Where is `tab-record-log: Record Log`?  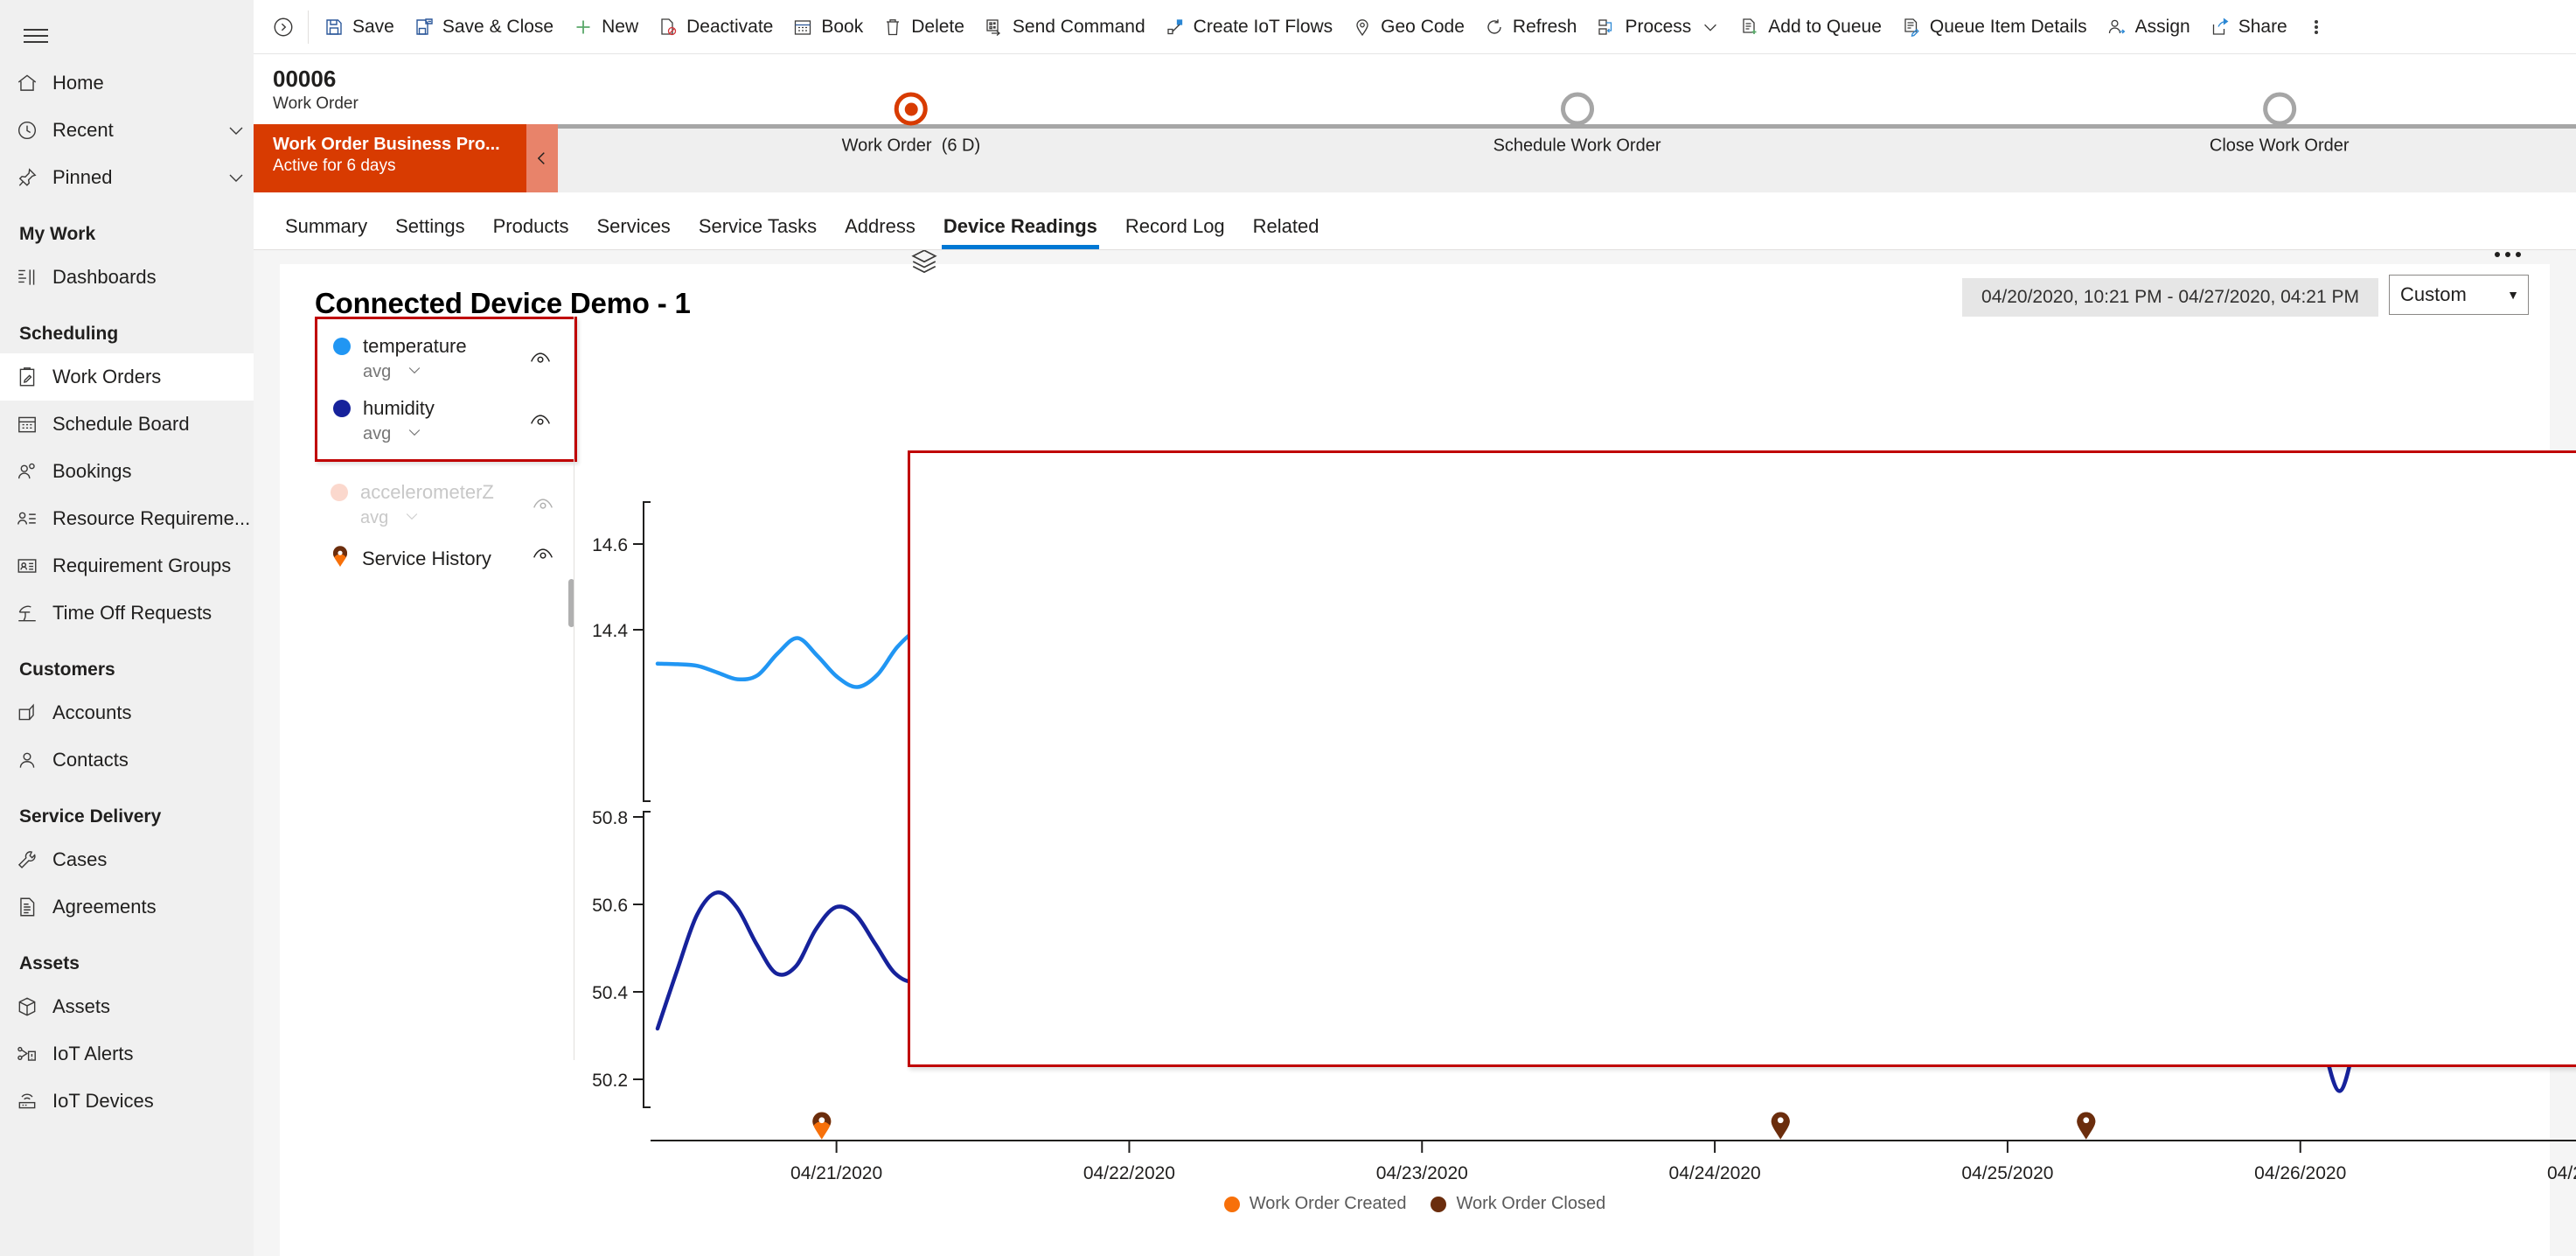
tab-record-log: Record Log is located at coordinates (1175, 232).